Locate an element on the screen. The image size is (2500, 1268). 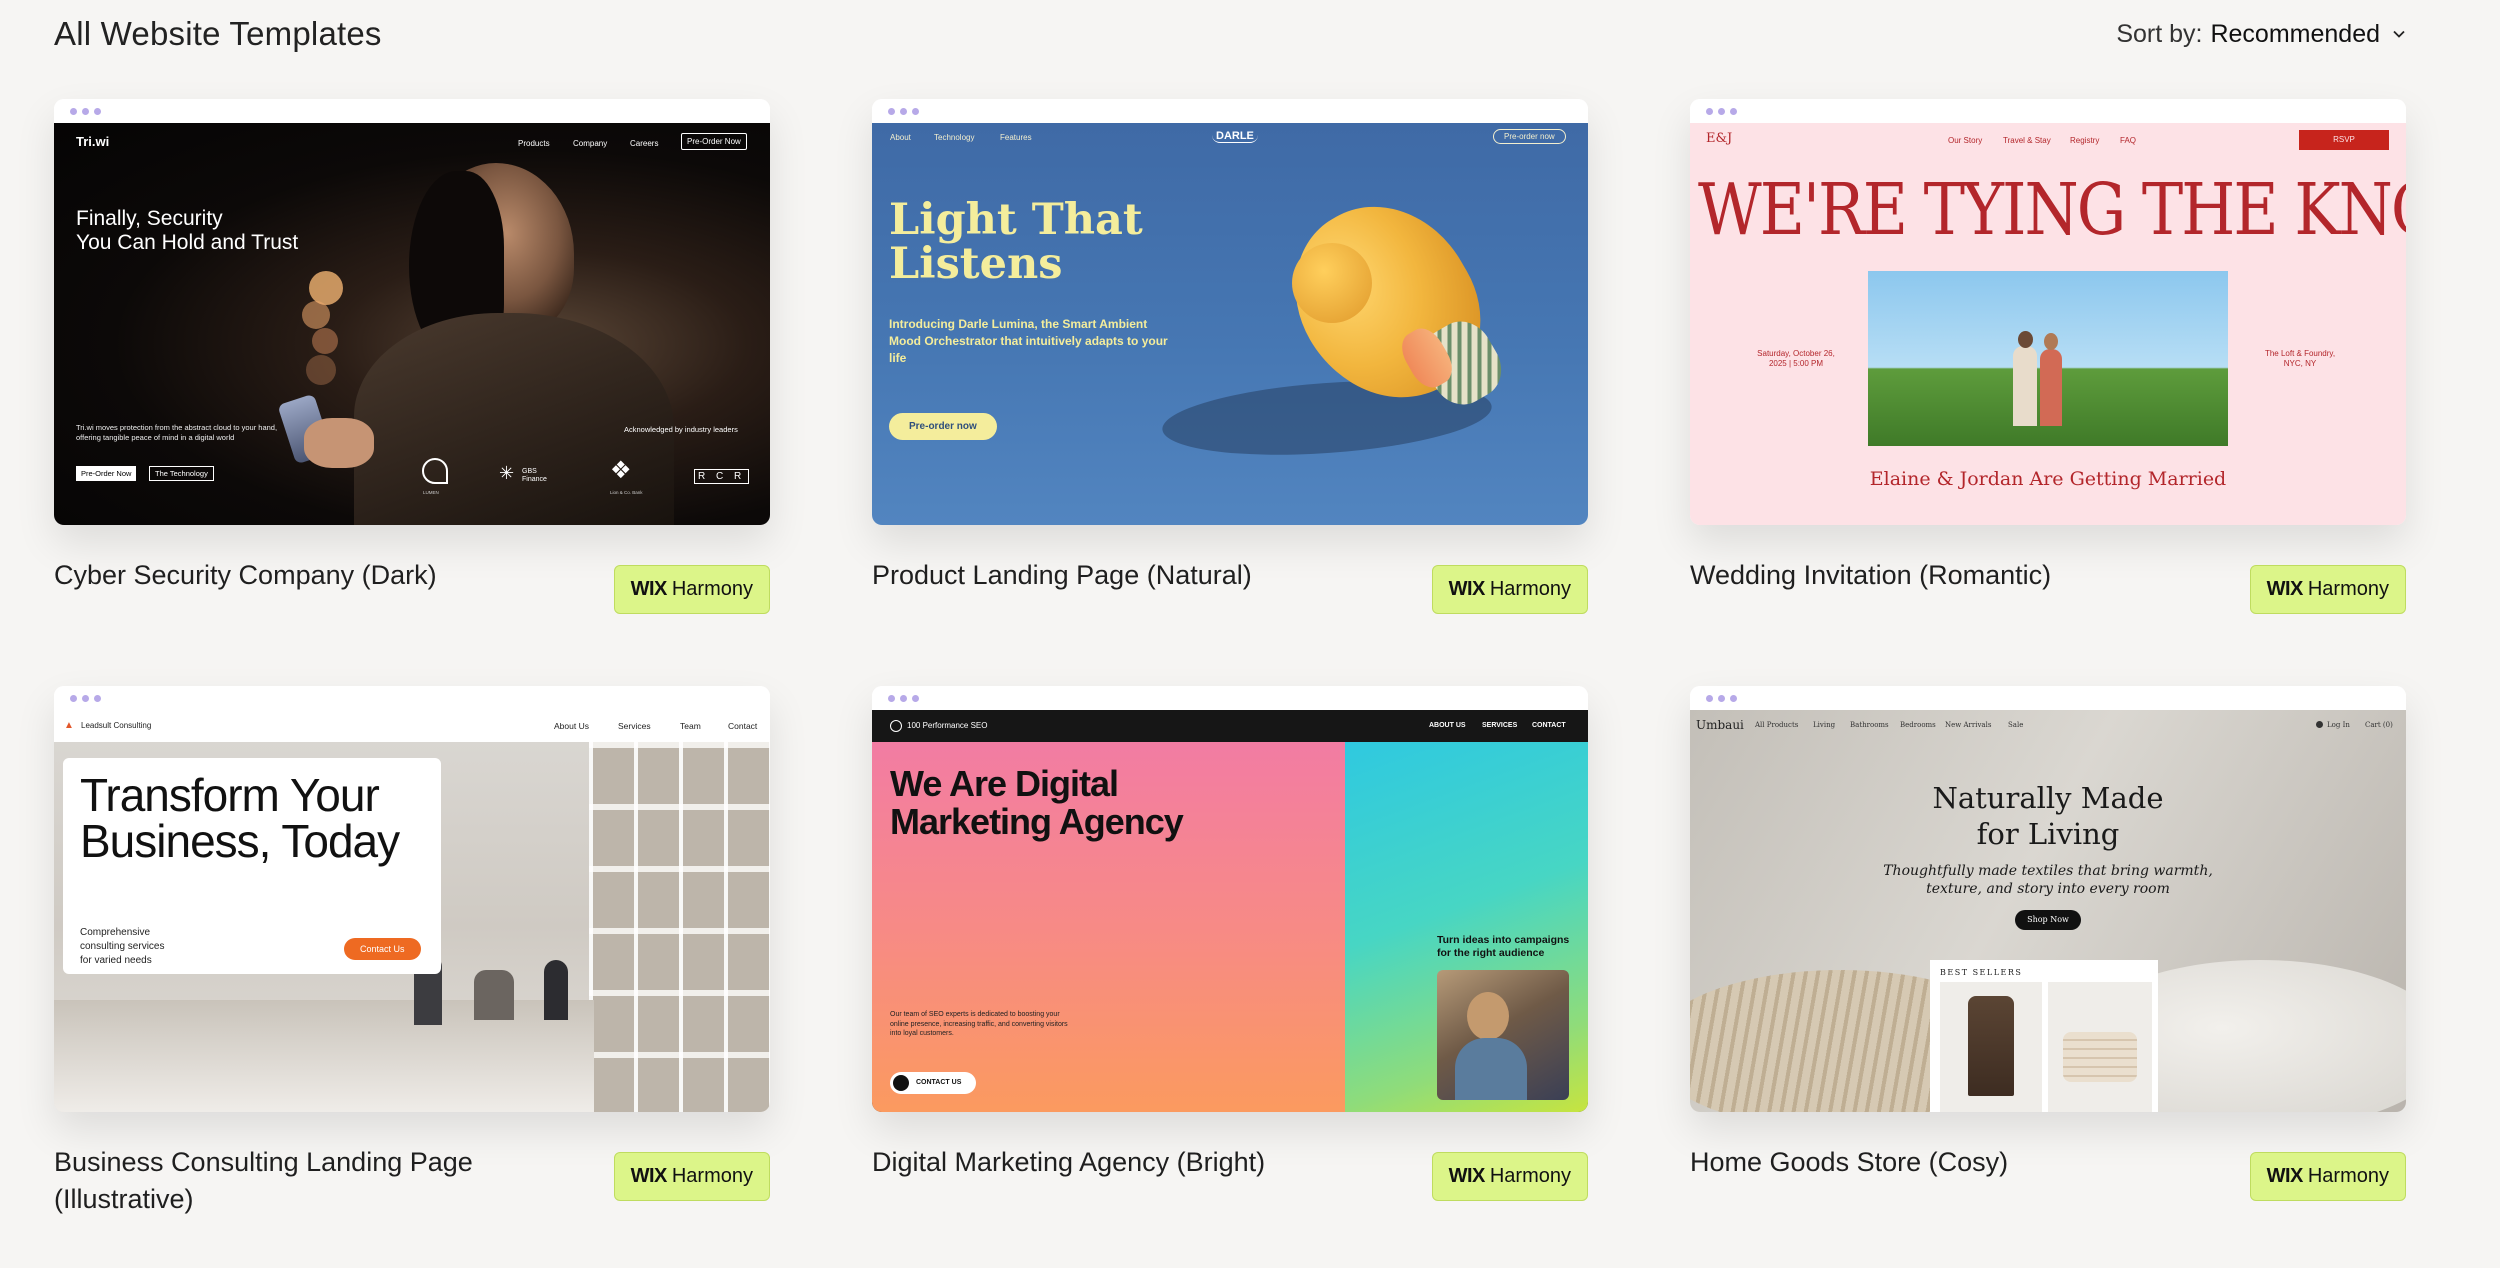
preview-button-label: CONTACT US is located at coordinates (939, 1082).